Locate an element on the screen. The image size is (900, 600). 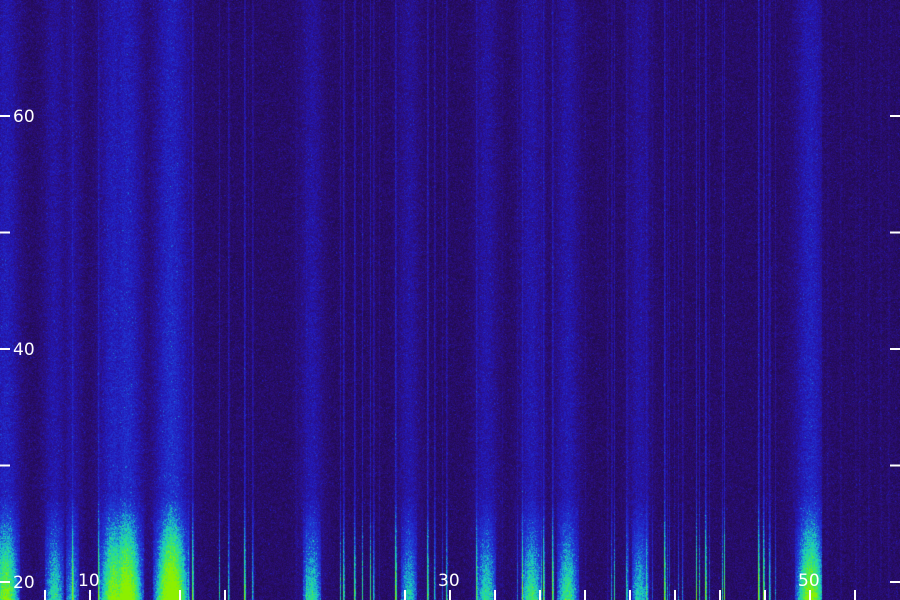
x-tick-label-30: 30 is located at coordinates (449, 581).